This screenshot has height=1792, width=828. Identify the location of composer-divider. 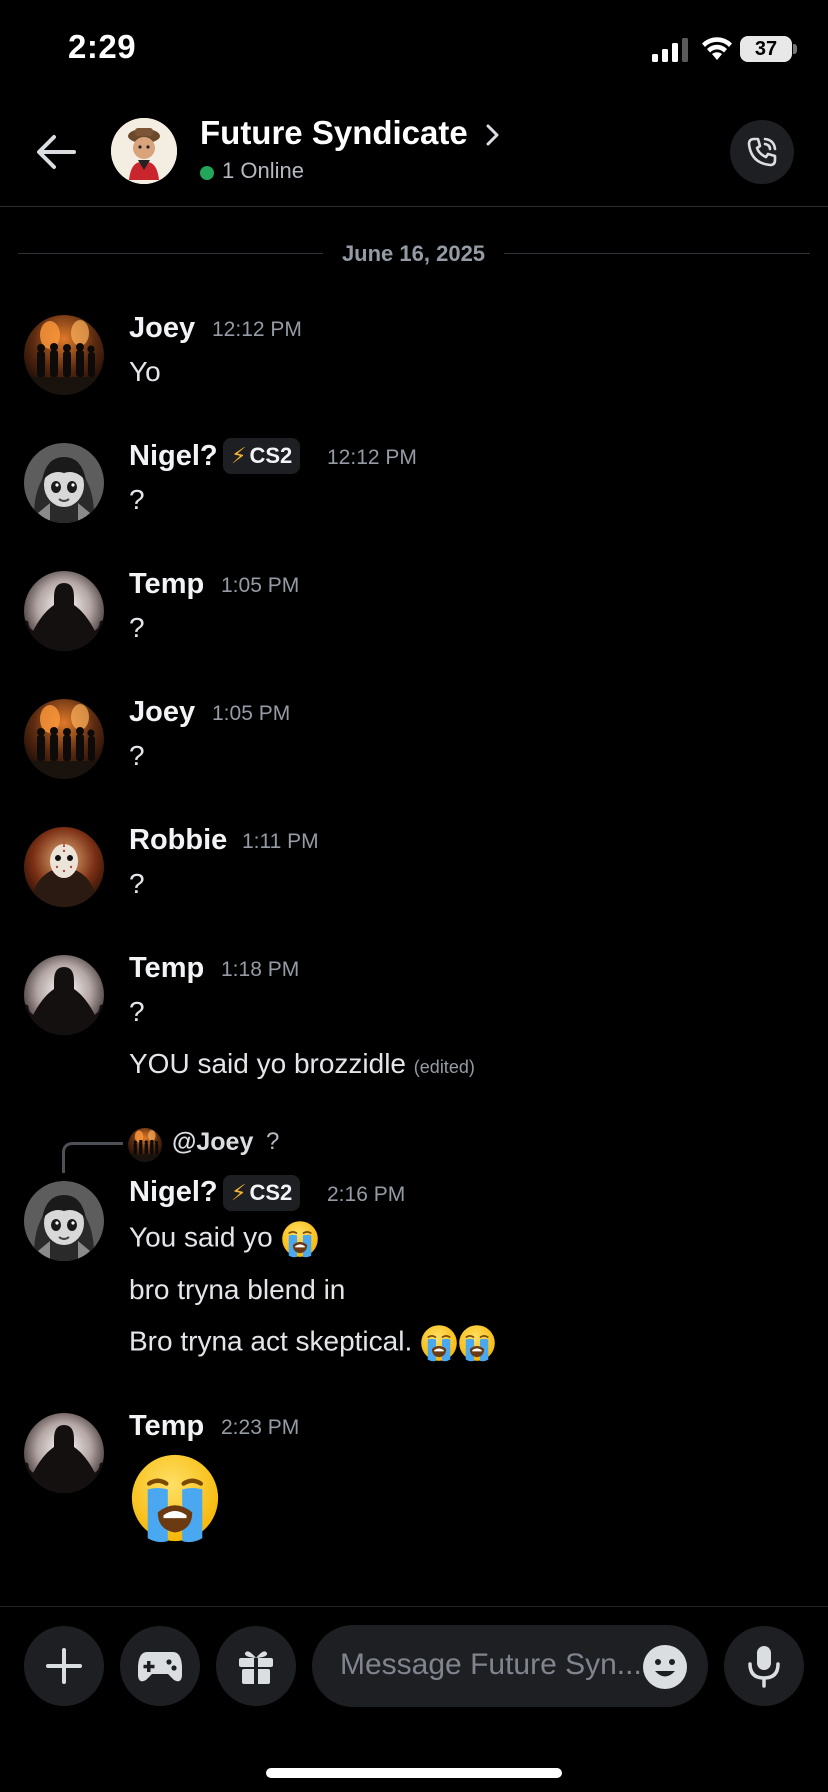
(414, 1606).